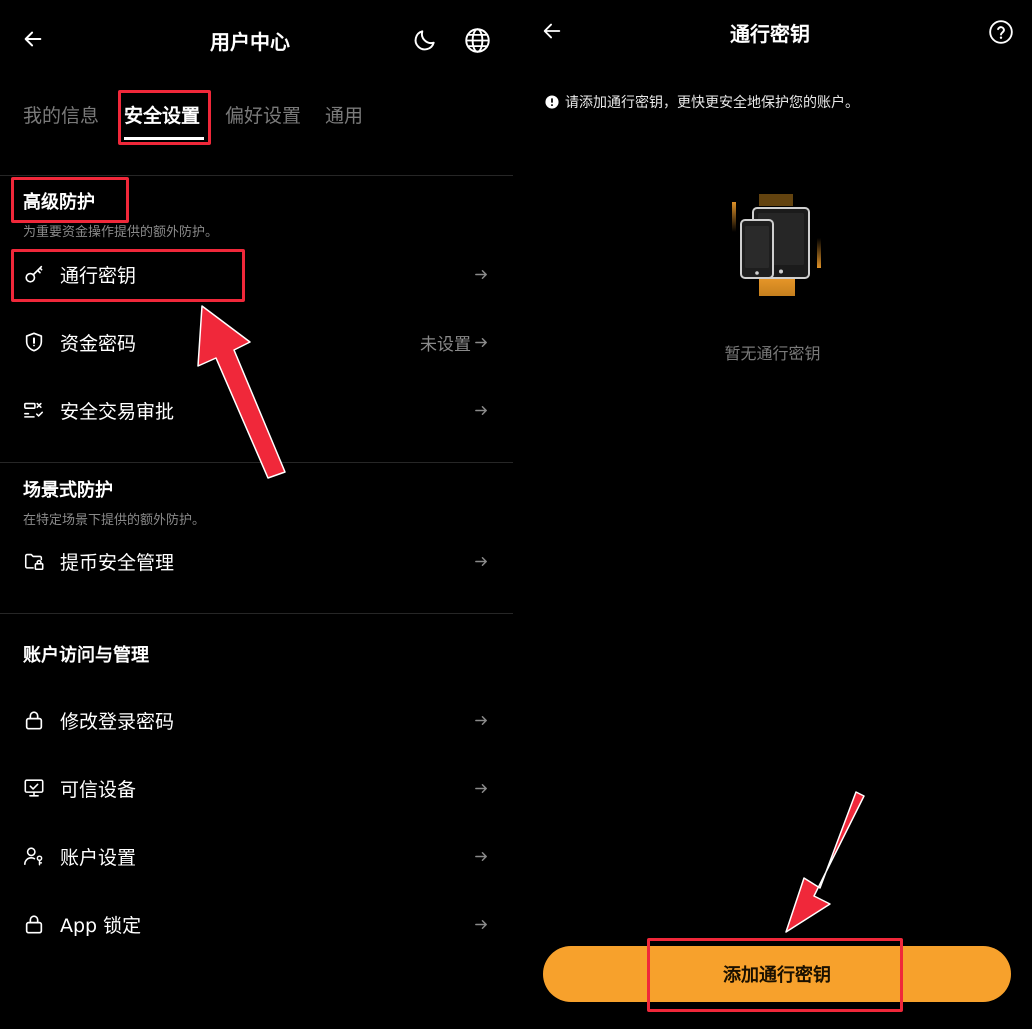 The height and width of the screenshot is (1029, 1032). I want to click on help-button, so click(1001, 32).